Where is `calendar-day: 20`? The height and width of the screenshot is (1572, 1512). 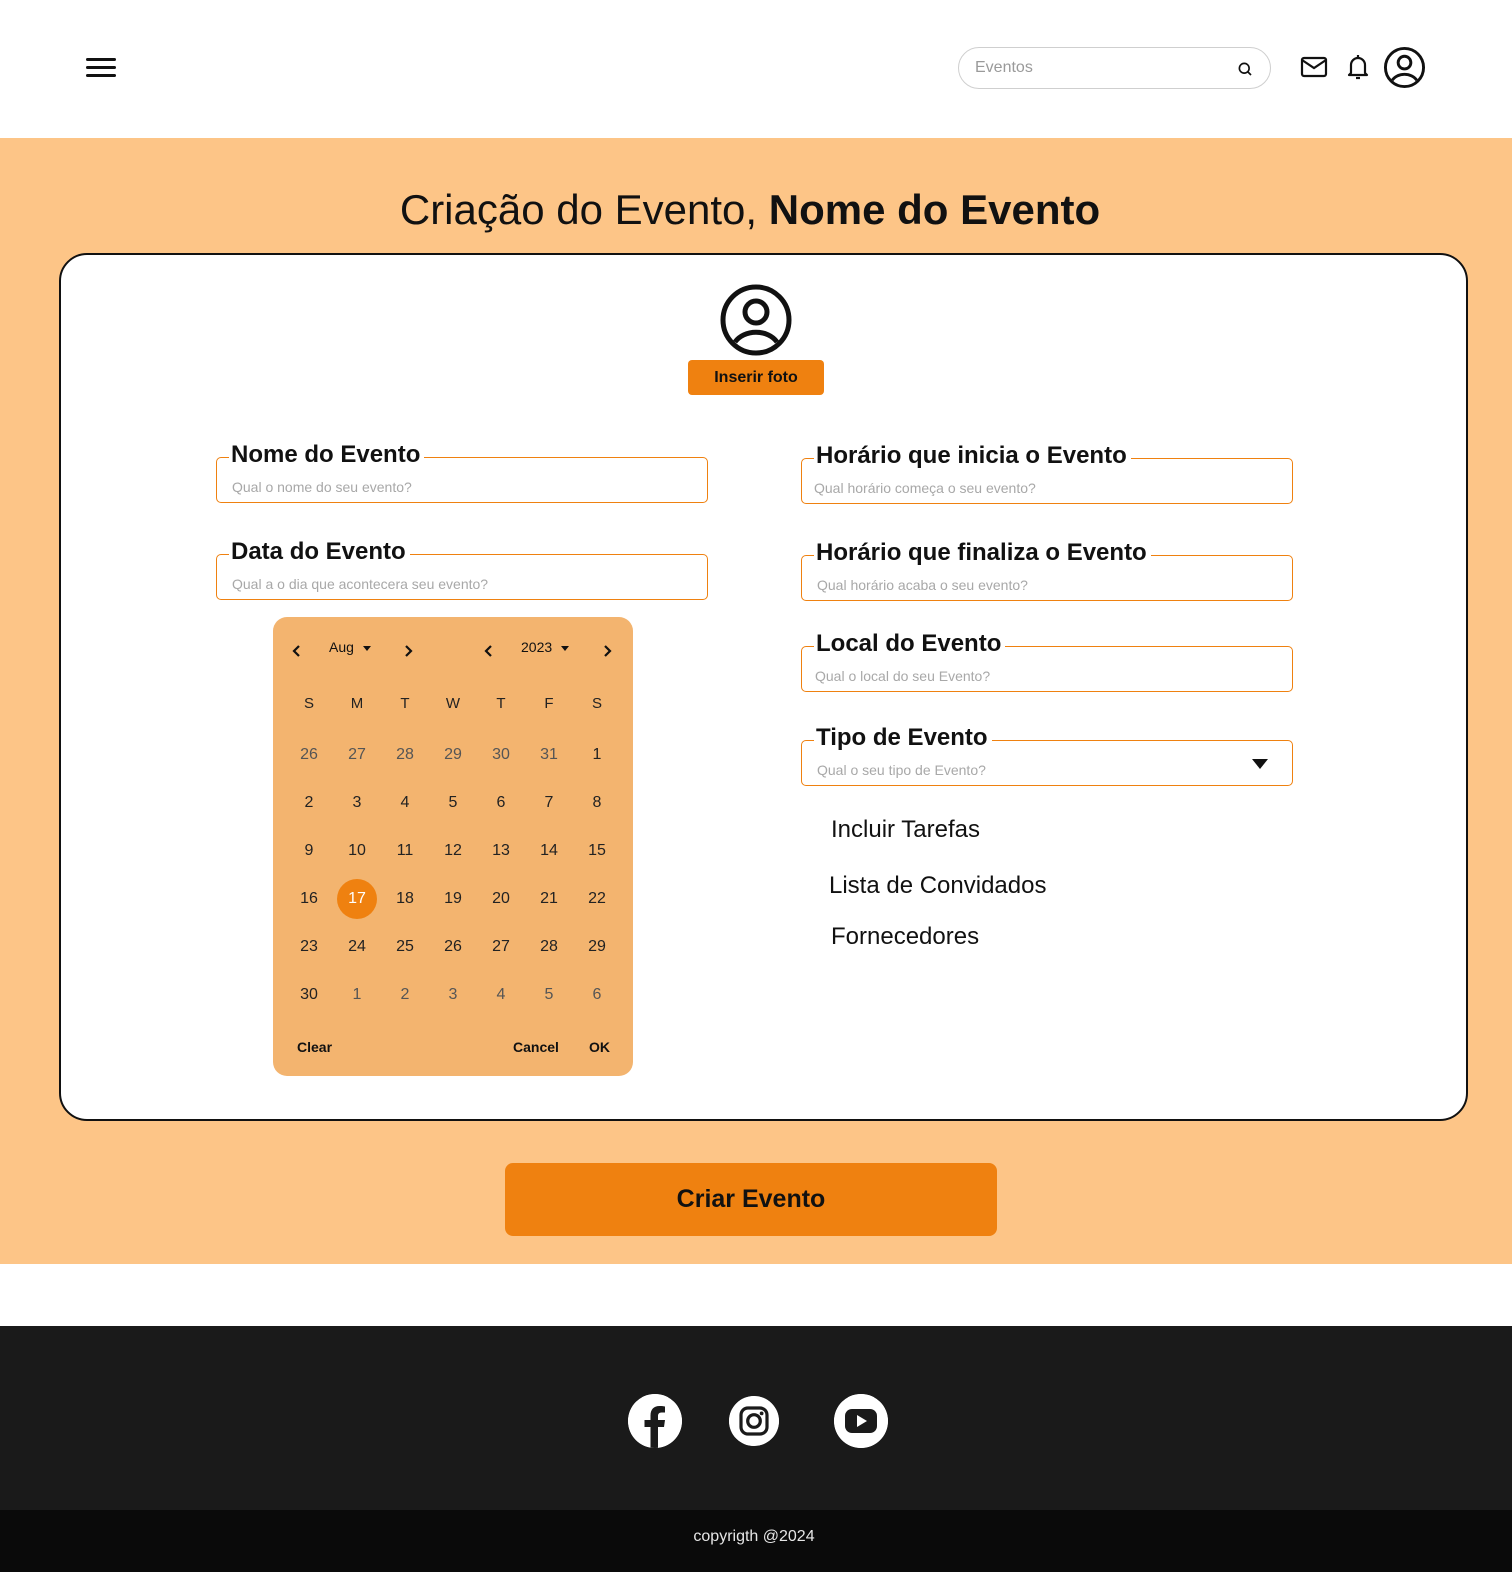 calendar-day: 20 is located at coordinates (501, 899).